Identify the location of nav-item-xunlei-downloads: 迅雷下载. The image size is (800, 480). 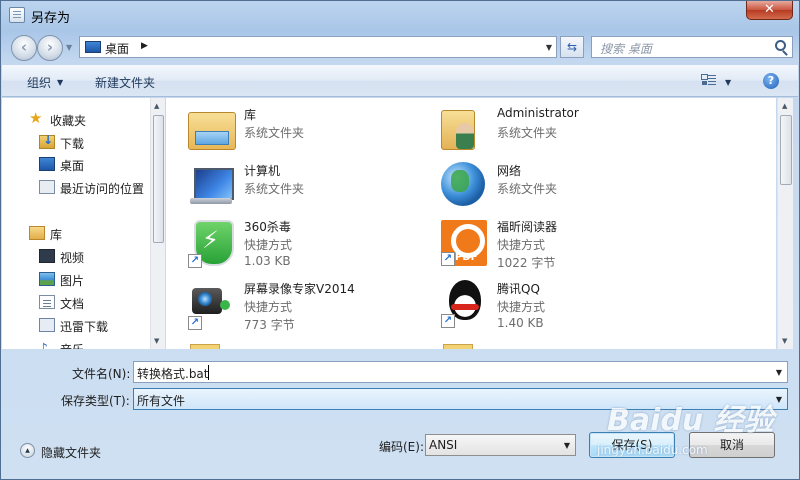
(94, 326).